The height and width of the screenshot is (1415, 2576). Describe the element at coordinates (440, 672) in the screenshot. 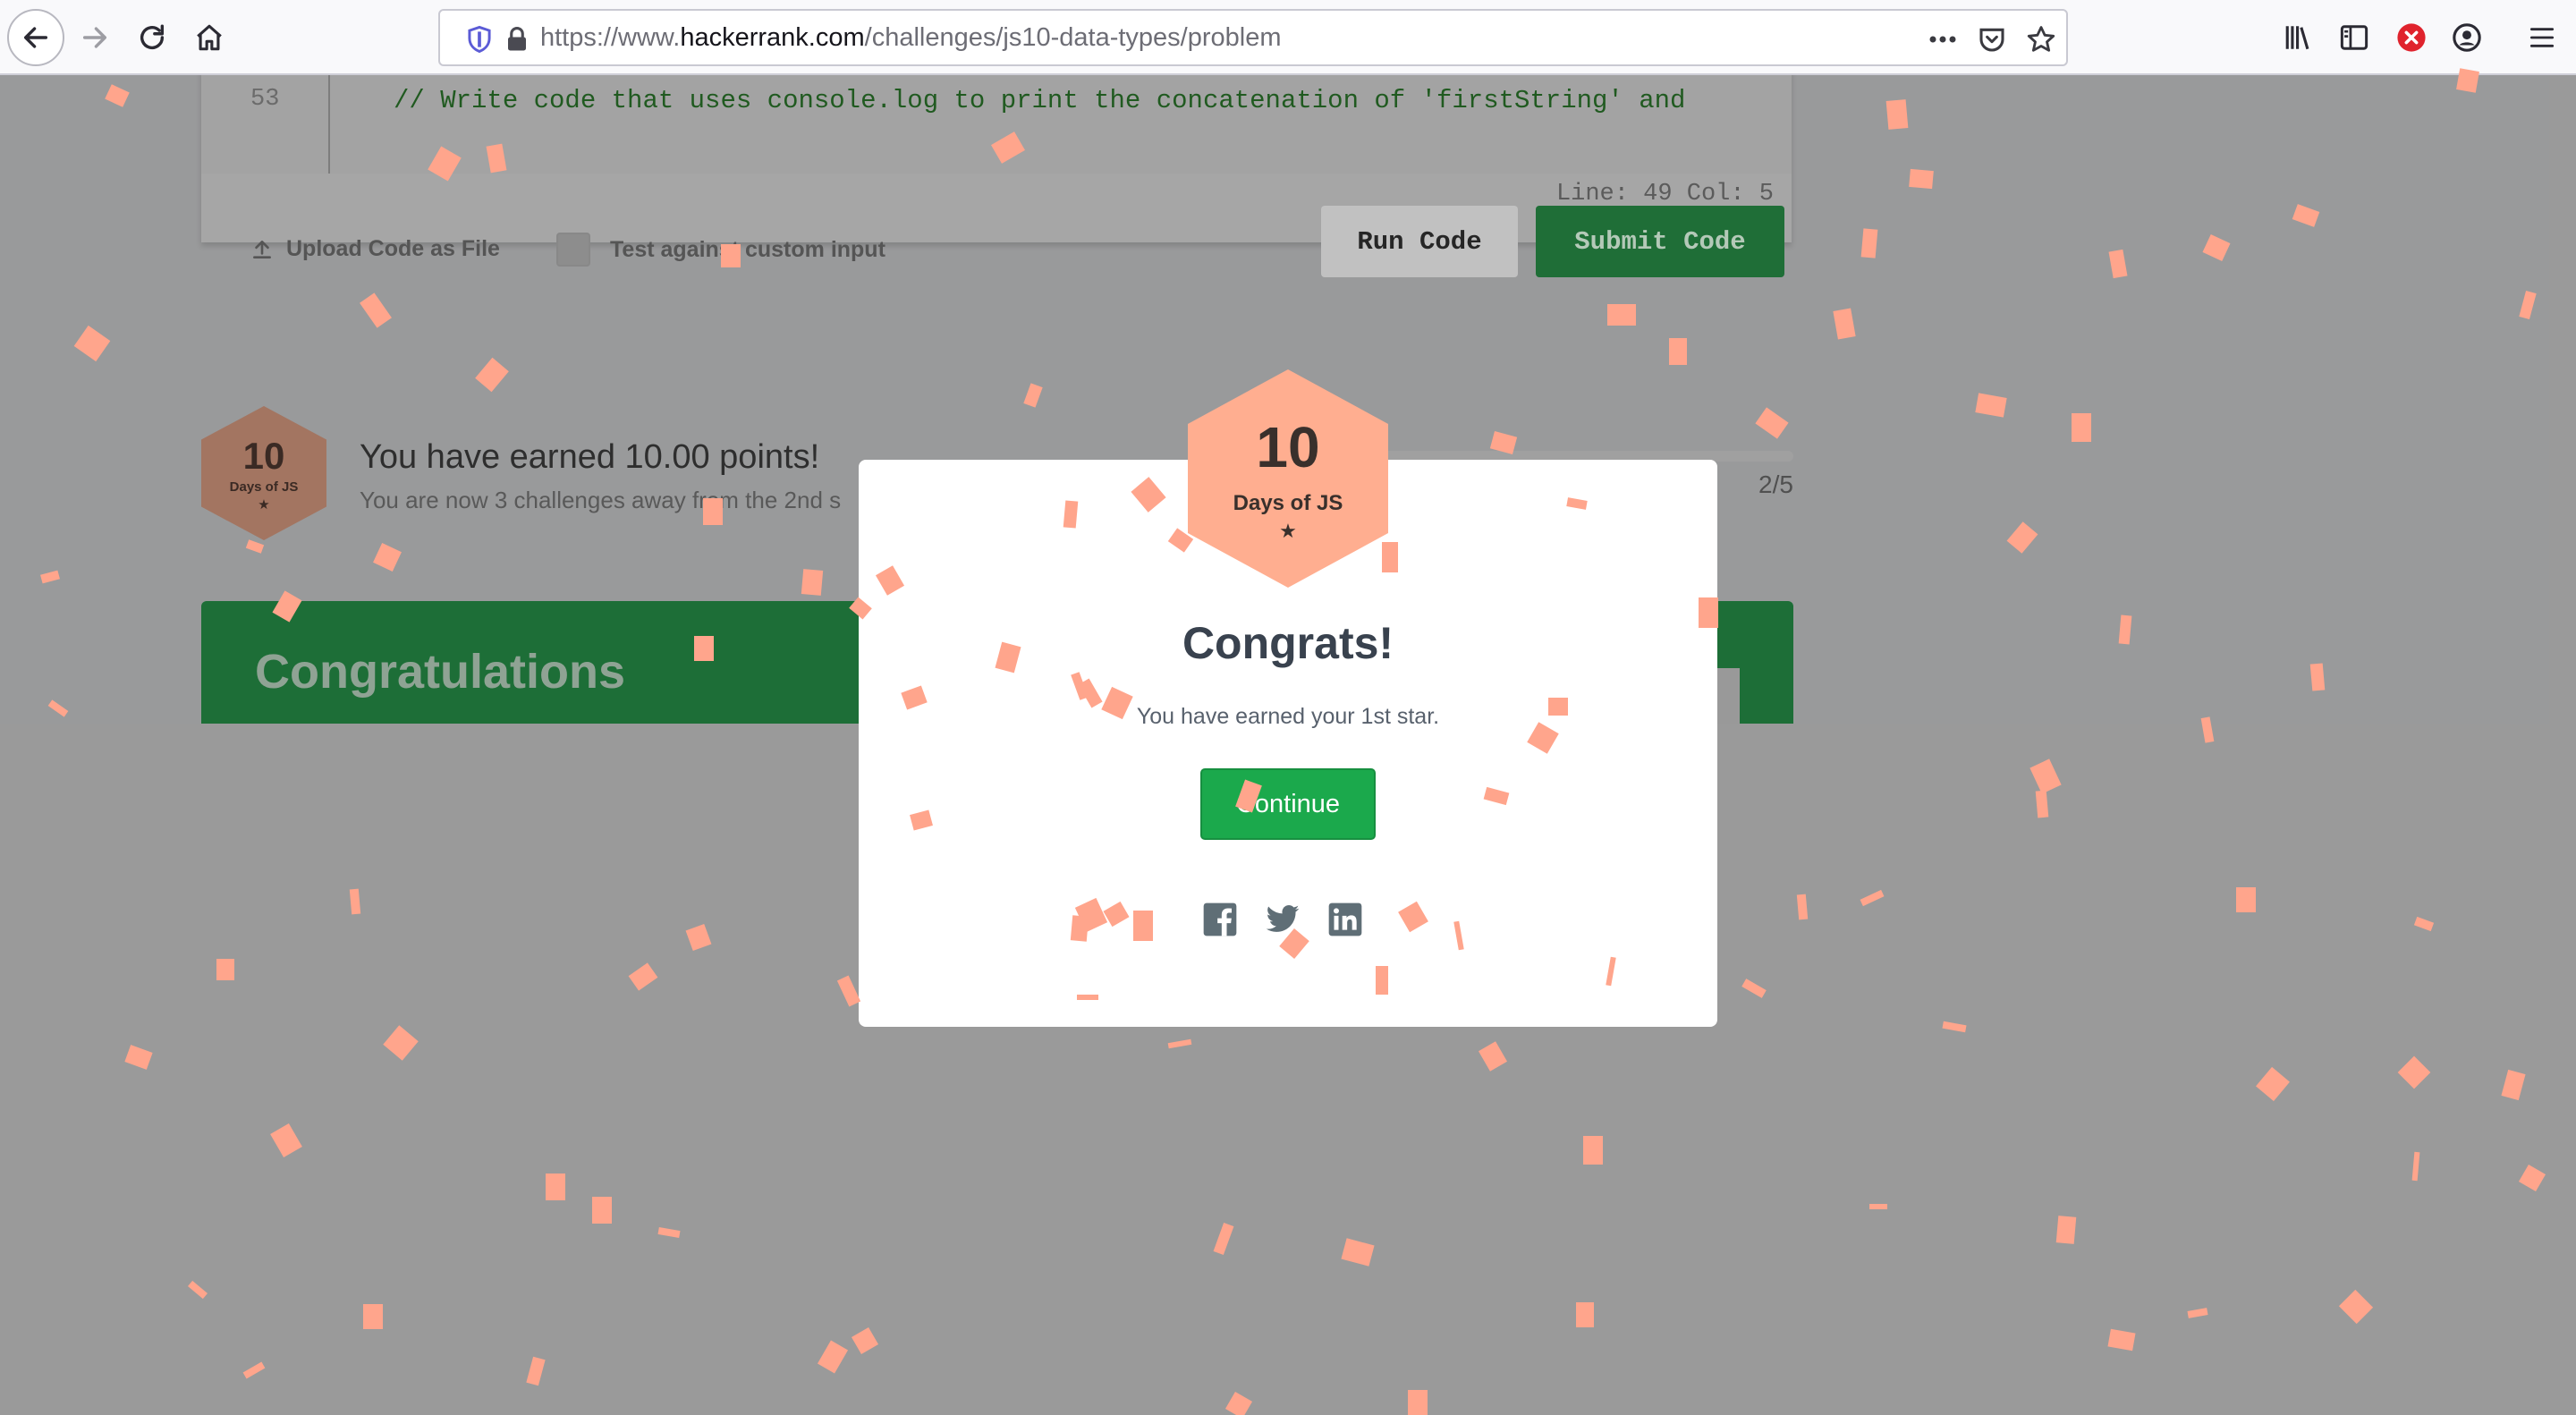

I see `banner-title: Congratulations` at that location.